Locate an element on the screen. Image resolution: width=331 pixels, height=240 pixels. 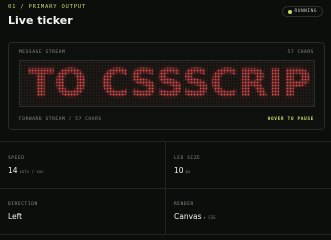
status-badge: RUNNING is located at coordinates (302, 11).